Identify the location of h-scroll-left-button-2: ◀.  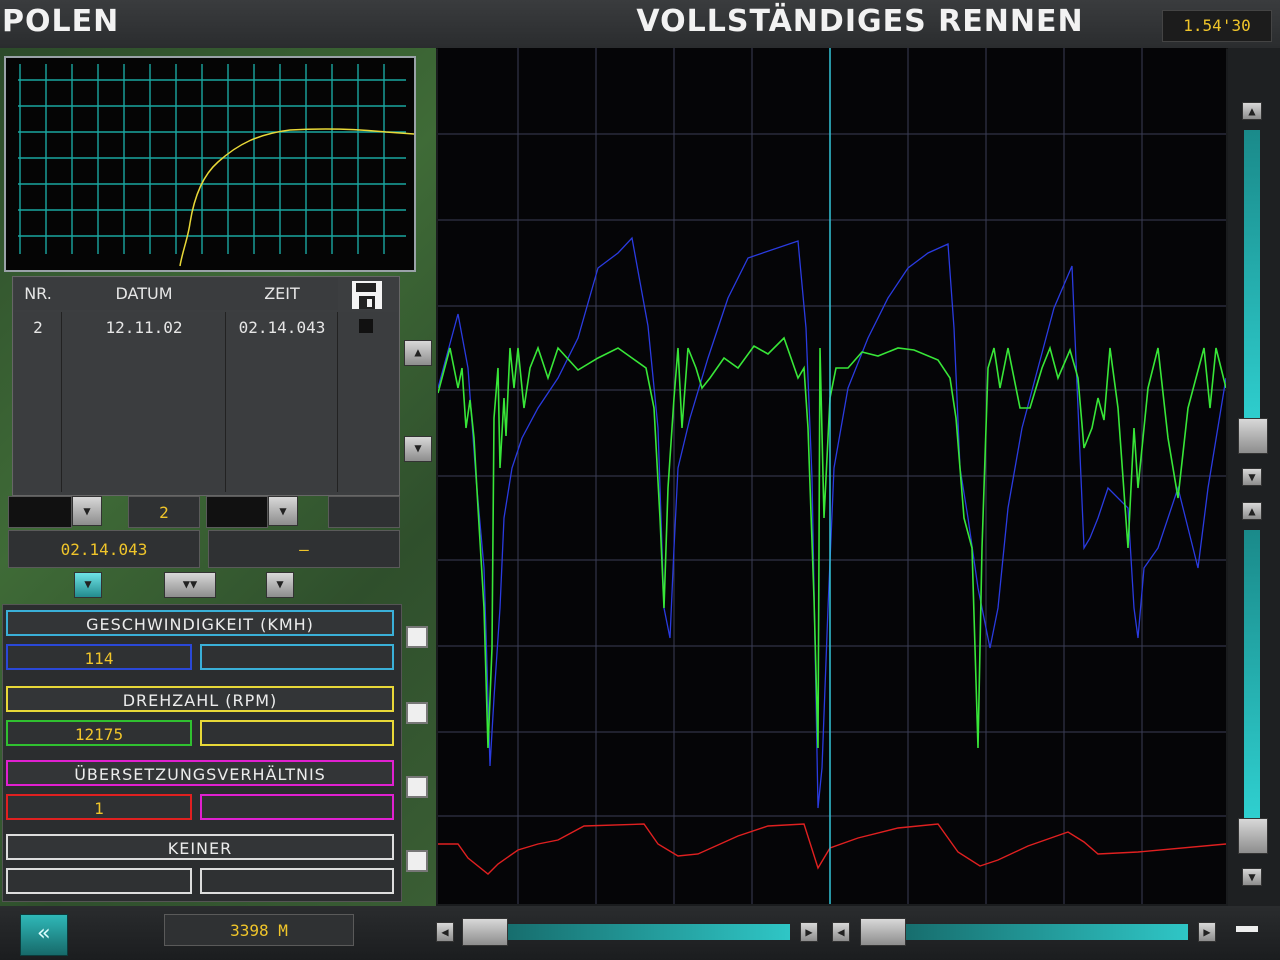
(841, 932).